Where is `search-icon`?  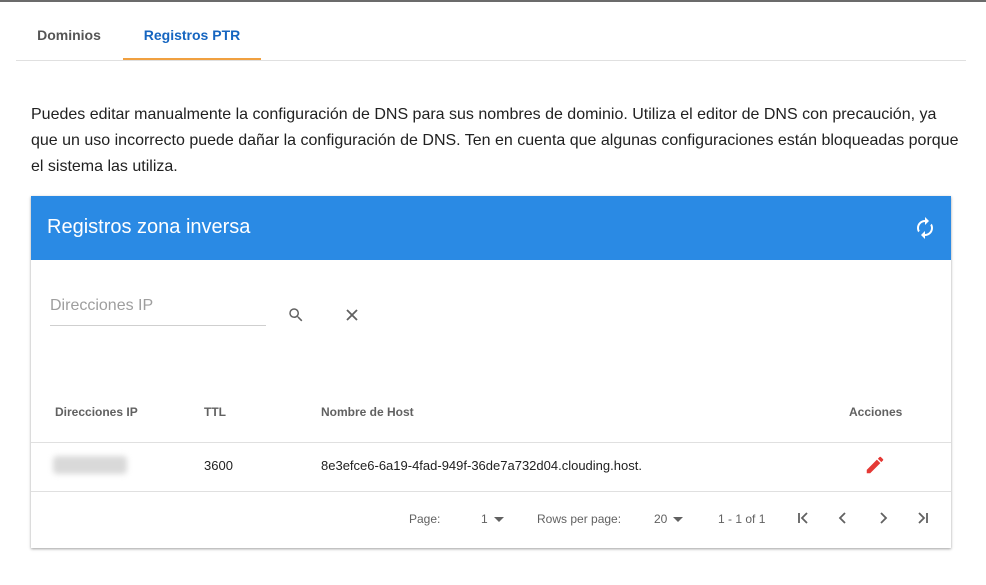
search-icon is located at coordinates (296, 315).